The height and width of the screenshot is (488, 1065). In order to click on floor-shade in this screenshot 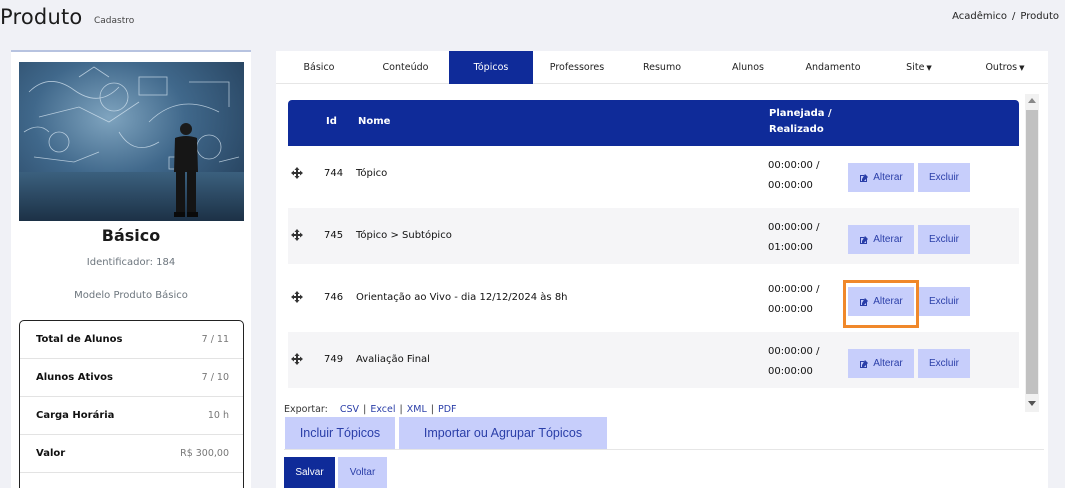, I will do `click(131, 196)`.